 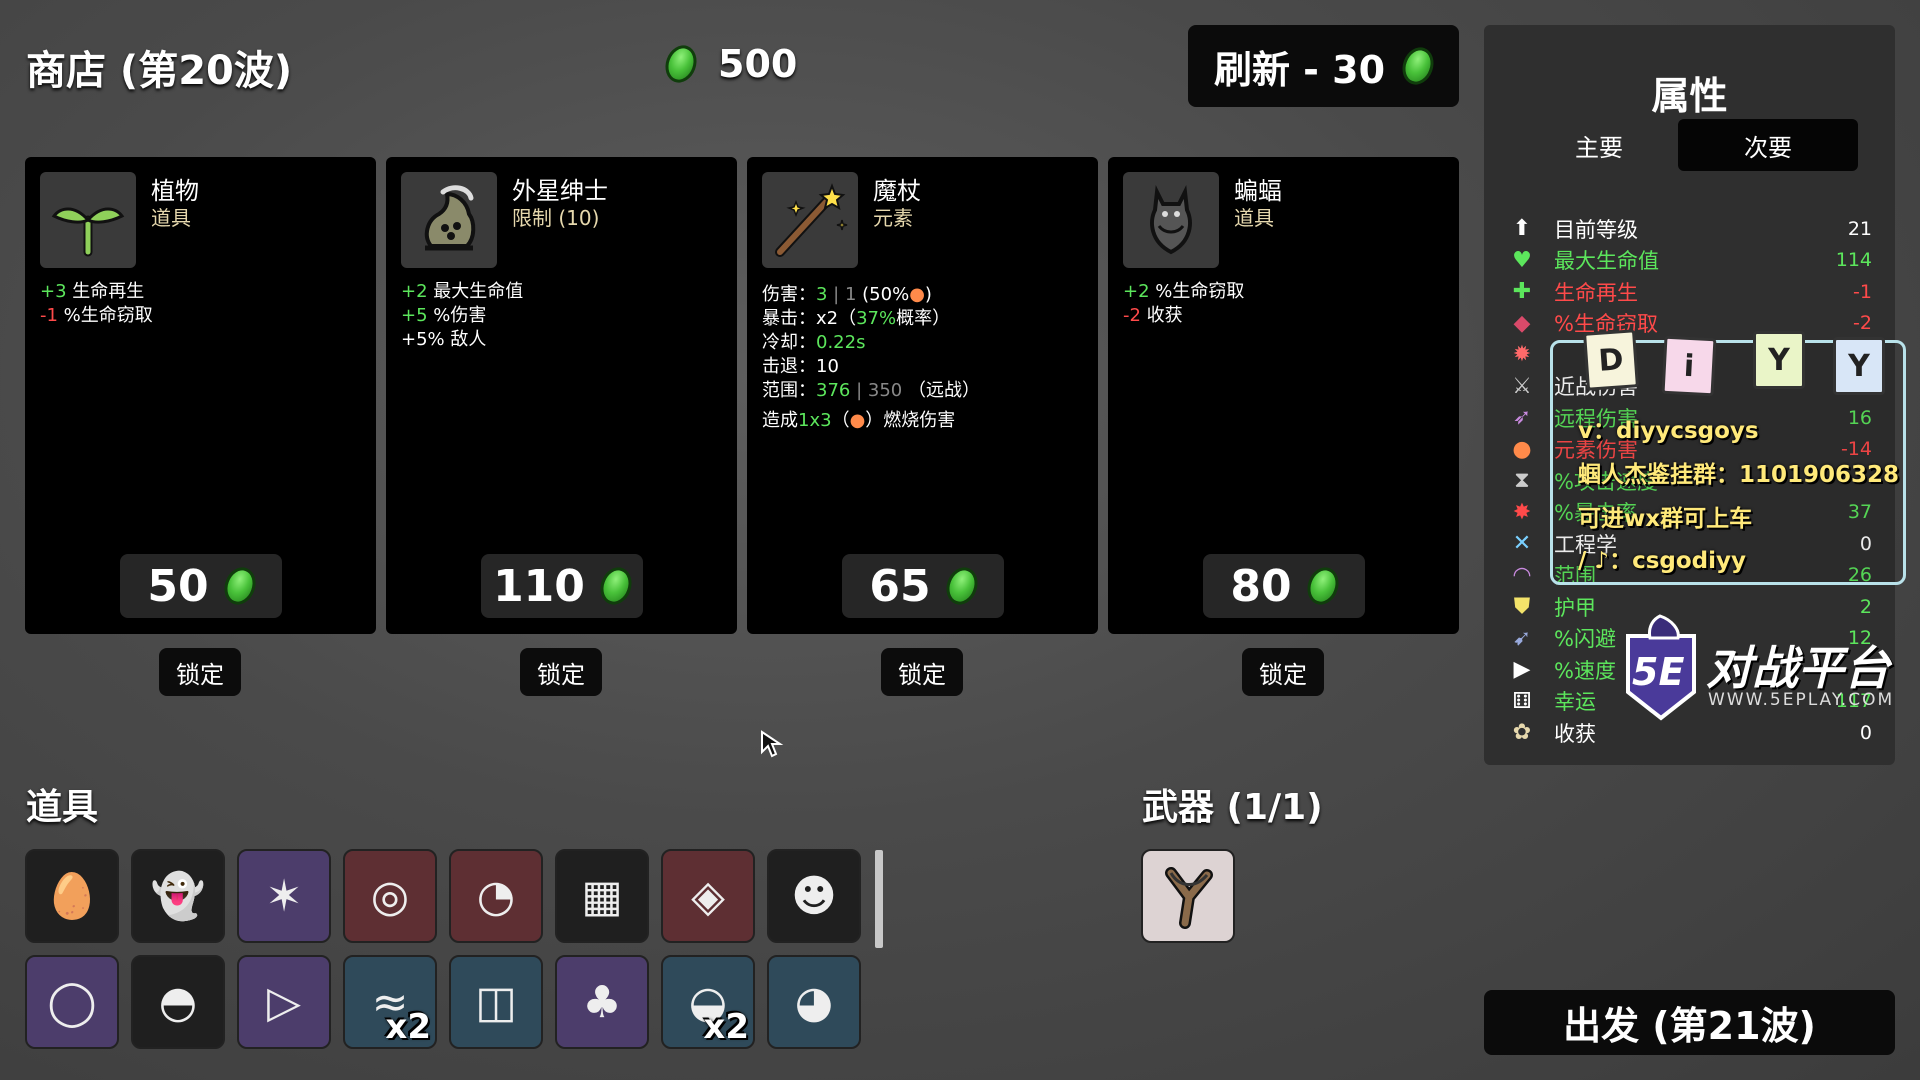 I want to click on item-slot: ◕, so click(x=814, y=1002).